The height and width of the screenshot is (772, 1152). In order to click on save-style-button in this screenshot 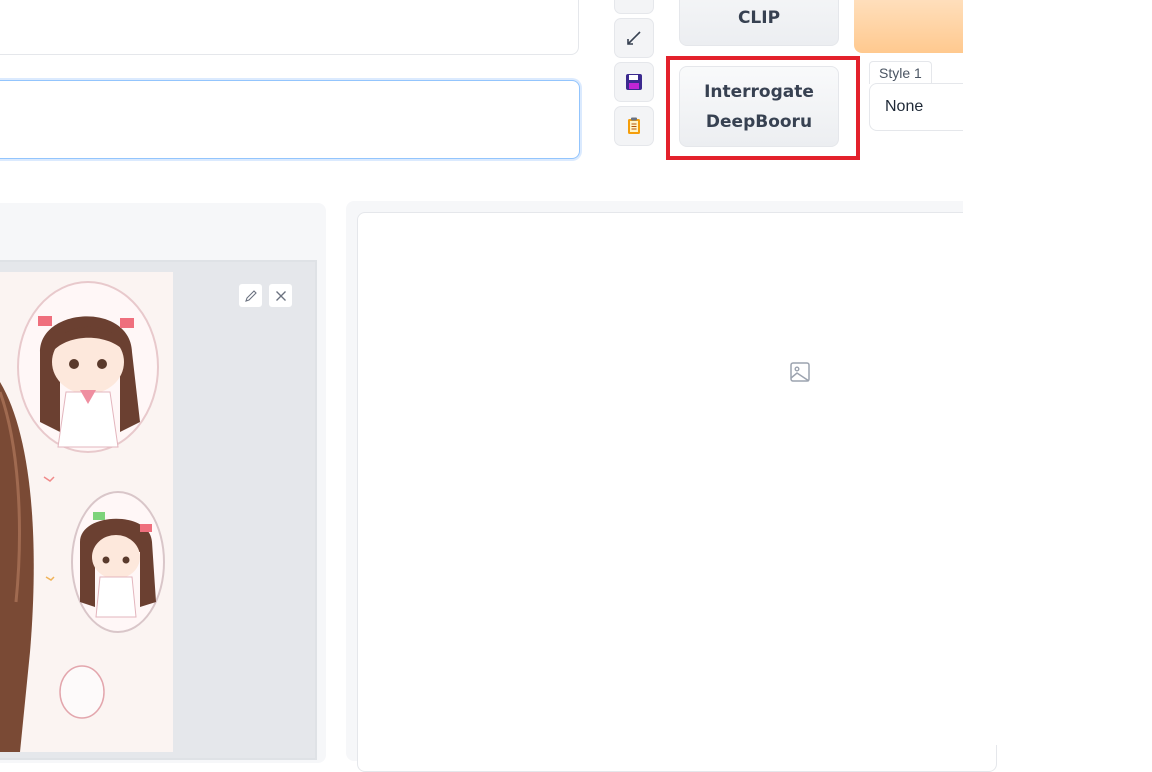, I will do `click(634, 82)`.